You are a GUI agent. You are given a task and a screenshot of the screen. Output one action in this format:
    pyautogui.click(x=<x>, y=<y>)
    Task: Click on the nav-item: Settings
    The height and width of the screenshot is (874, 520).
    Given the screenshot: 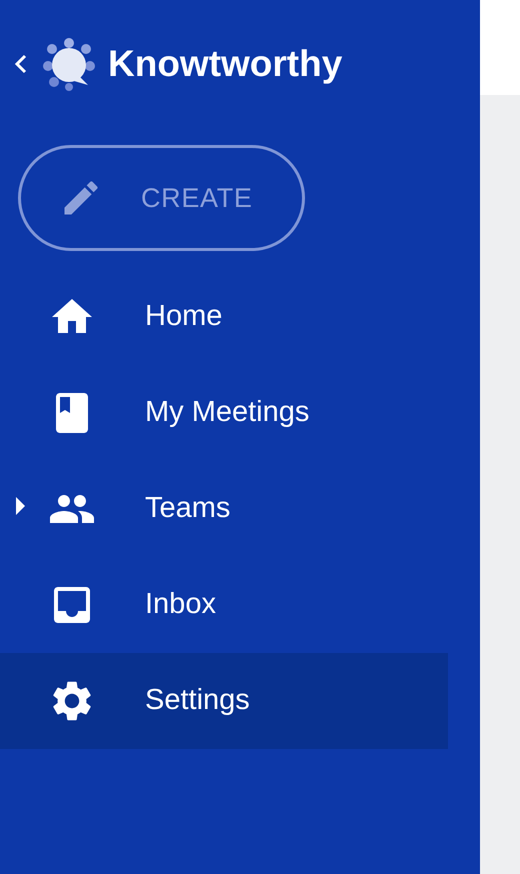 What is the action you would take?
    pyautogui.click(x=224, y=701)
    